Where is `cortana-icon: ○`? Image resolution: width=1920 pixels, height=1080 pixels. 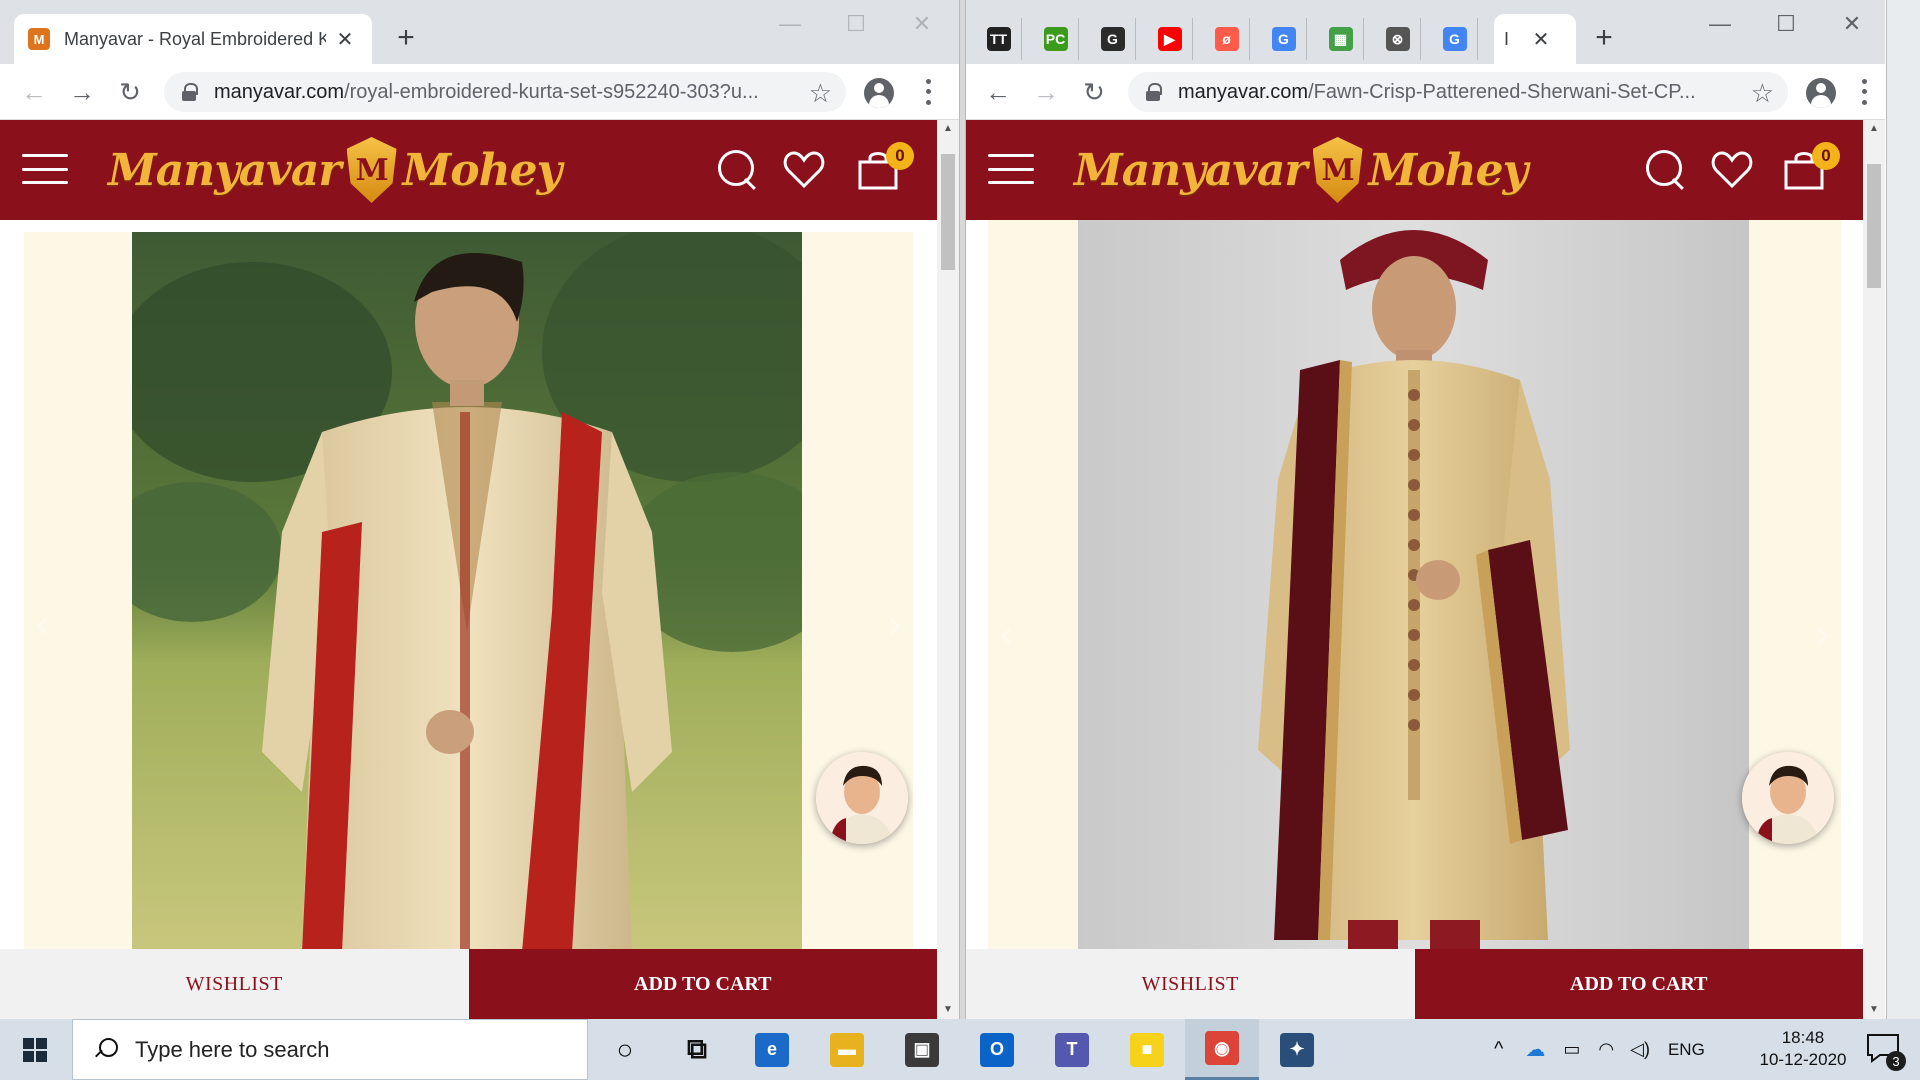
cortana-icon: ○ is located at coordinates (625, 1049).